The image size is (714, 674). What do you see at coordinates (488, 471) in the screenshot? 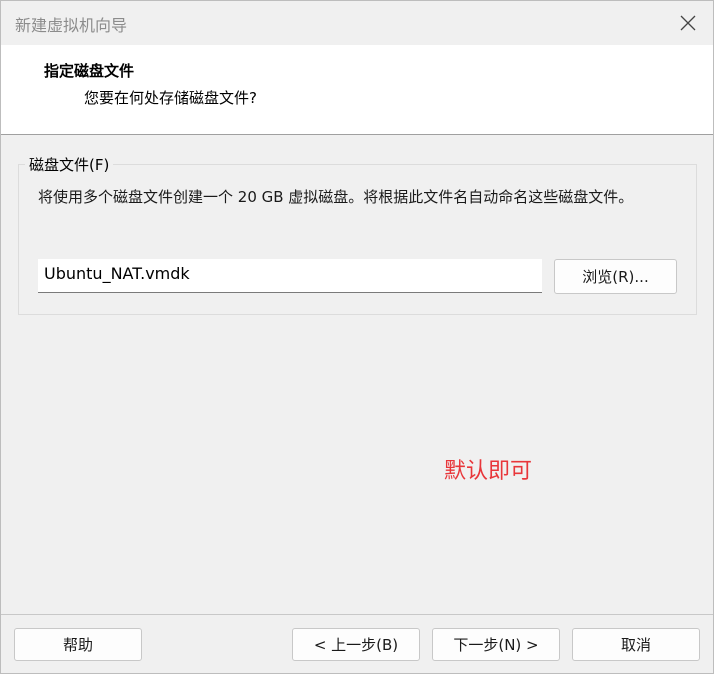
I see `annotation-note: 默认即可` at bounding box center [488, 471].